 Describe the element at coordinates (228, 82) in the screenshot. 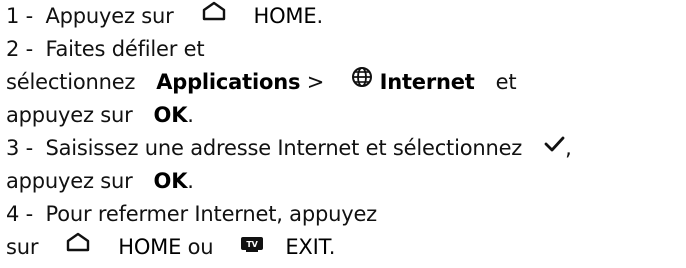

I see `menu-label-applications: Applications` at that location.